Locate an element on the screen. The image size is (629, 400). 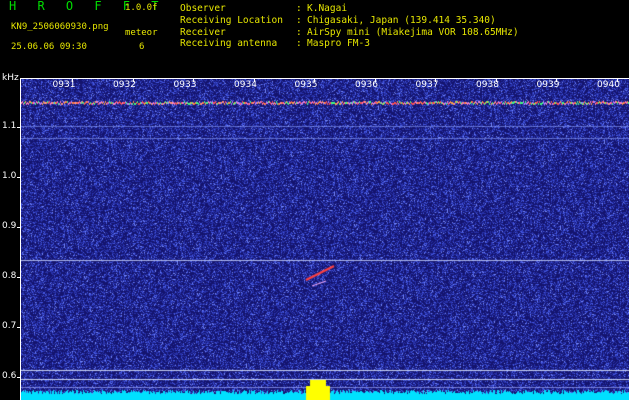
version-label: 1.0.0f is located at coordinates (141, 8).